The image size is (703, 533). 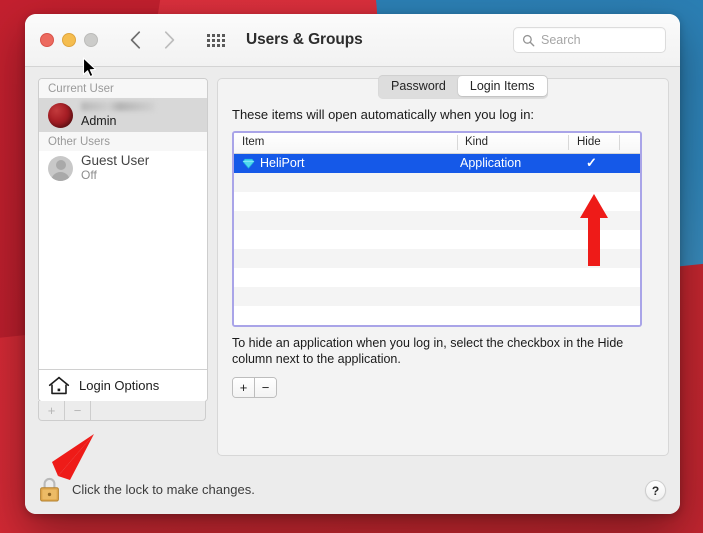 What do you see at coordinates (304, 39) in the screenshot?
I see `page-title: Users & Groups` at bounding box center [304, 39].